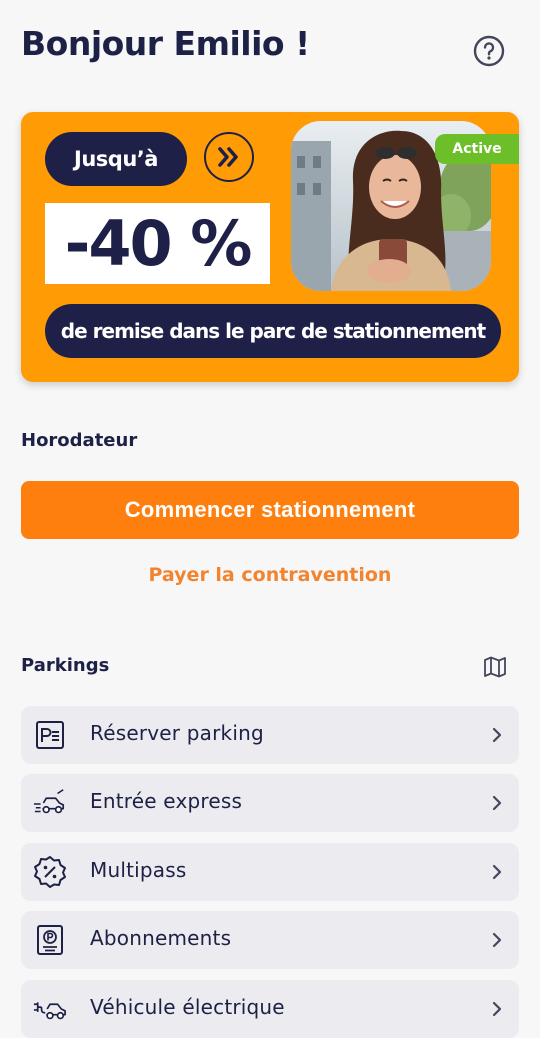 Image resolution: width=540 pixels, height=1038 pixels. I want to click on help-button, so click(489, 51).